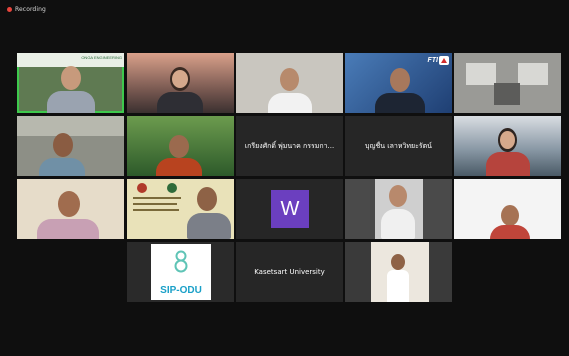  Describe the element at coordinates (398, 83) in the screenshot. I see `participant-tile: FTI` at that location.